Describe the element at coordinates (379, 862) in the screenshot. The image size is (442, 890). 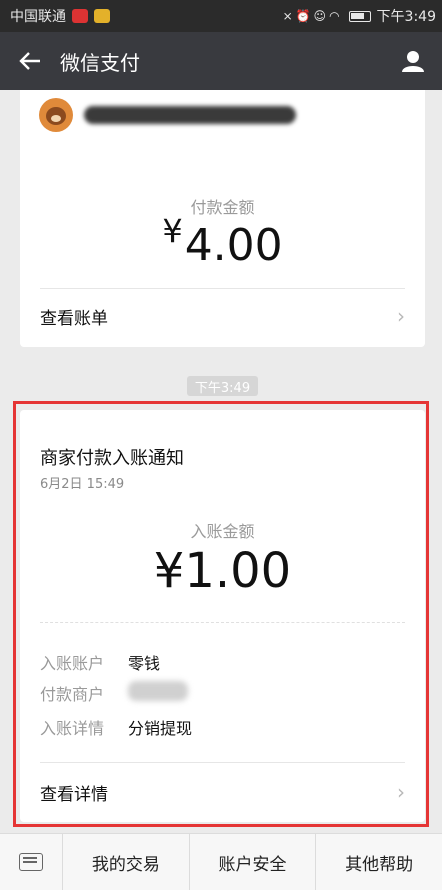
I see `menu-other-help: 其他帮助` at that location.